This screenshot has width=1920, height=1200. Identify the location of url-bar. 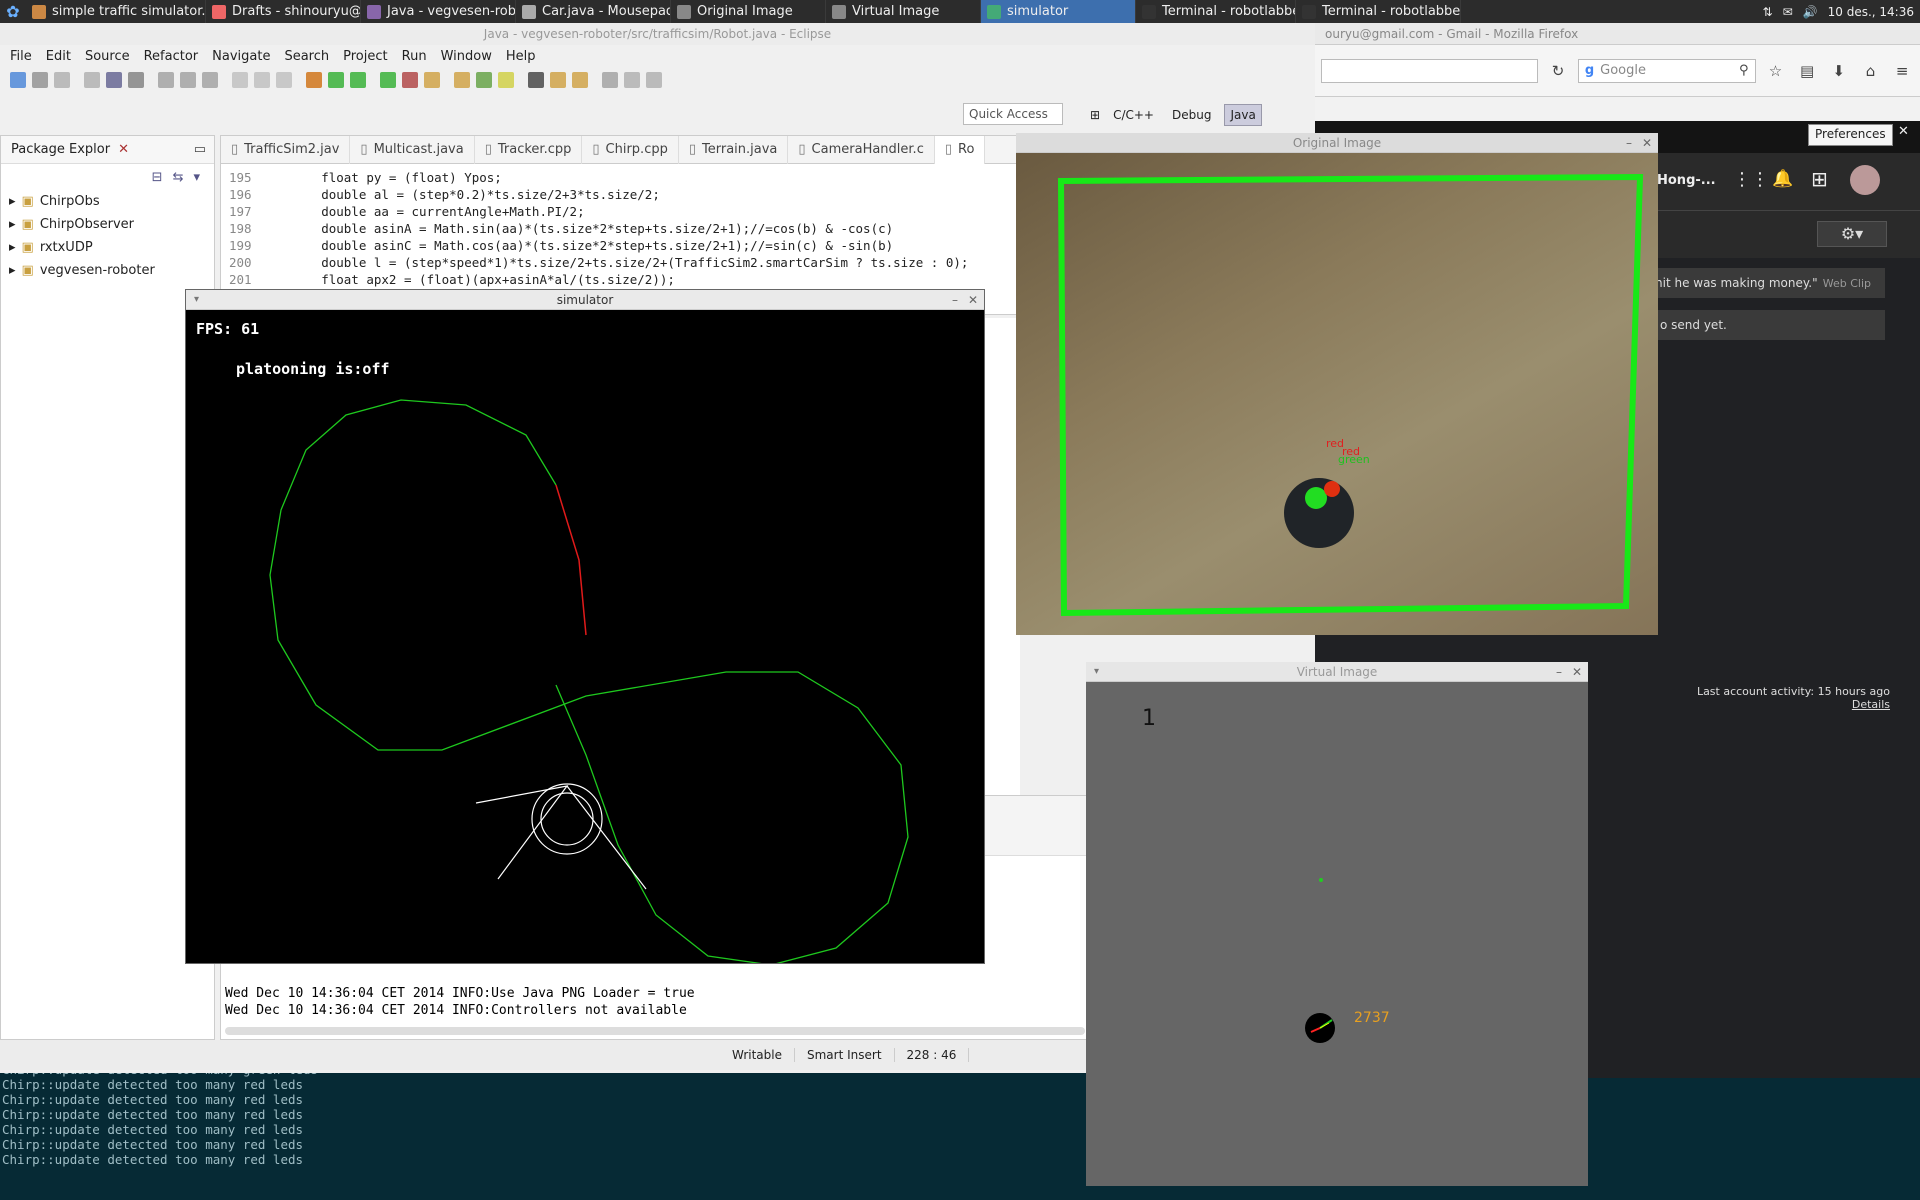
(1430, 70).